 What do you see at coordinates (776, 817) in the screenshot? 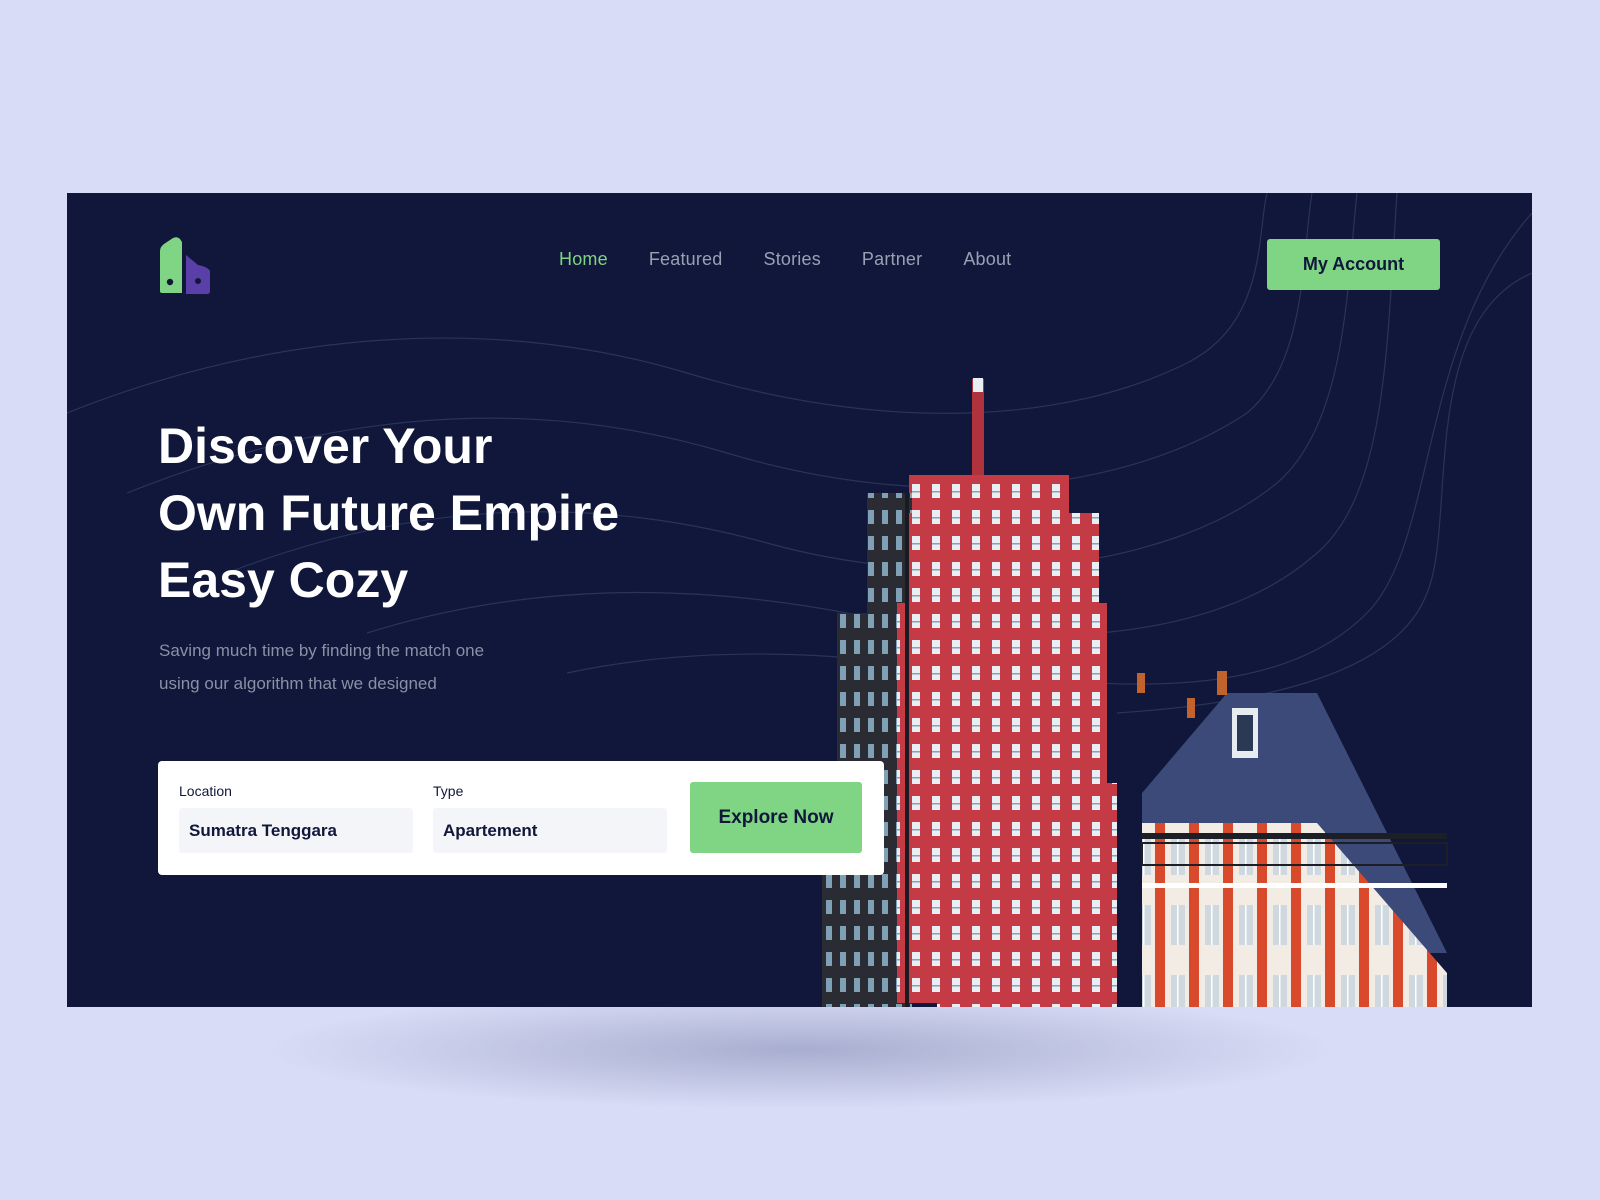
I see `explore-now-button: Explore Now` at bounding box center [776, 817].